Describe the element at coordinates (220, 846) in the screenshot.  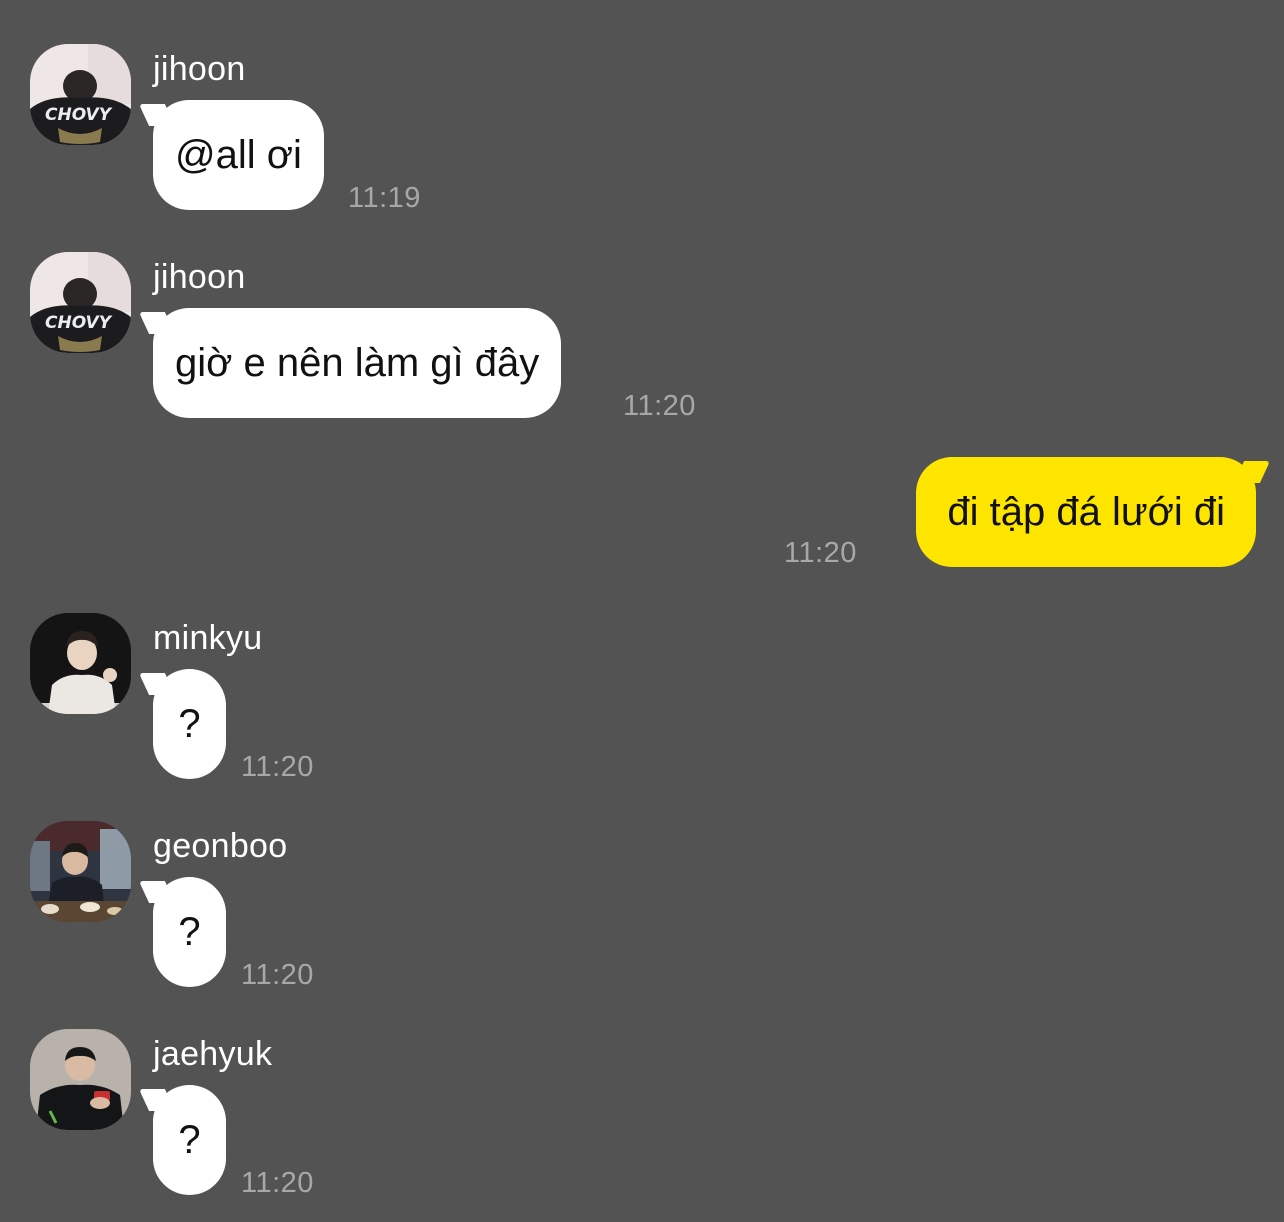
I see `sender-name: geonboo` at that location.